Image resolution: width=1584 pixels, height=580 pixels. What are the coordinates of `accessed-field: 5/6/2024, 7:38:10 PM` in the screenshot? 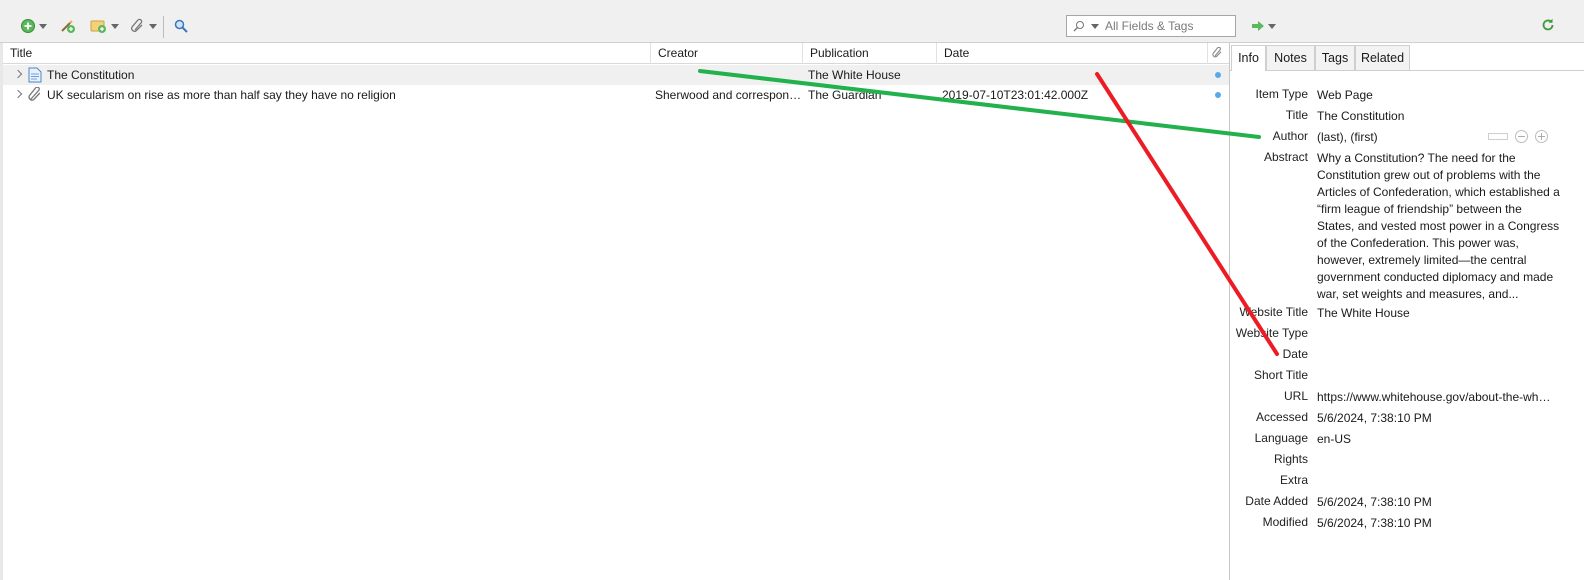 It's located at (1439, 418).